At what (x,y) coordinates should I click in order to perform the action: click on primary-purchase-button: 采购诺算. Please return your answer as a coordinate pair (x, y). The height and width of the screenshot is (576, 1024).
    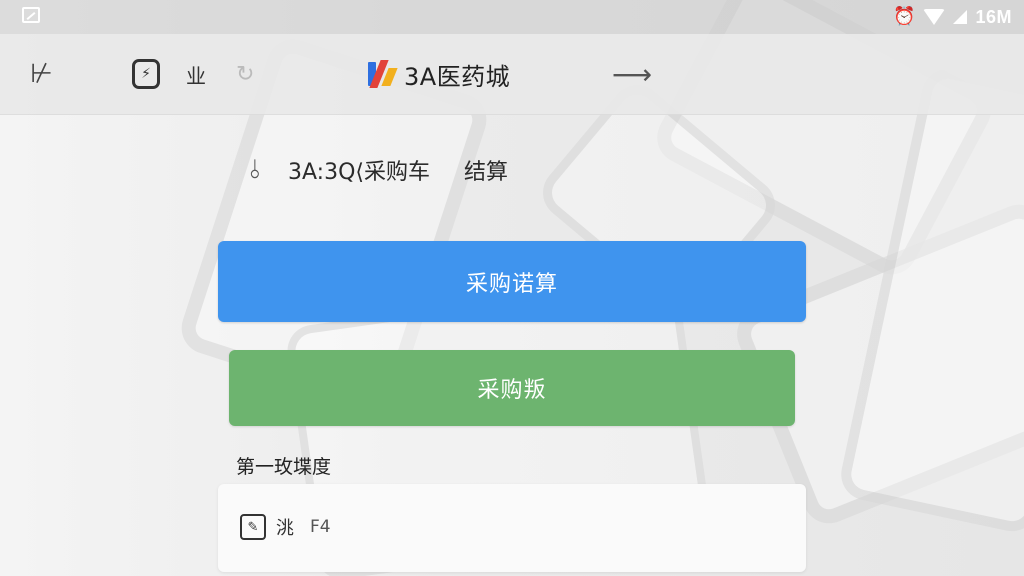
    Looking at the image, I should click on (512, 281).